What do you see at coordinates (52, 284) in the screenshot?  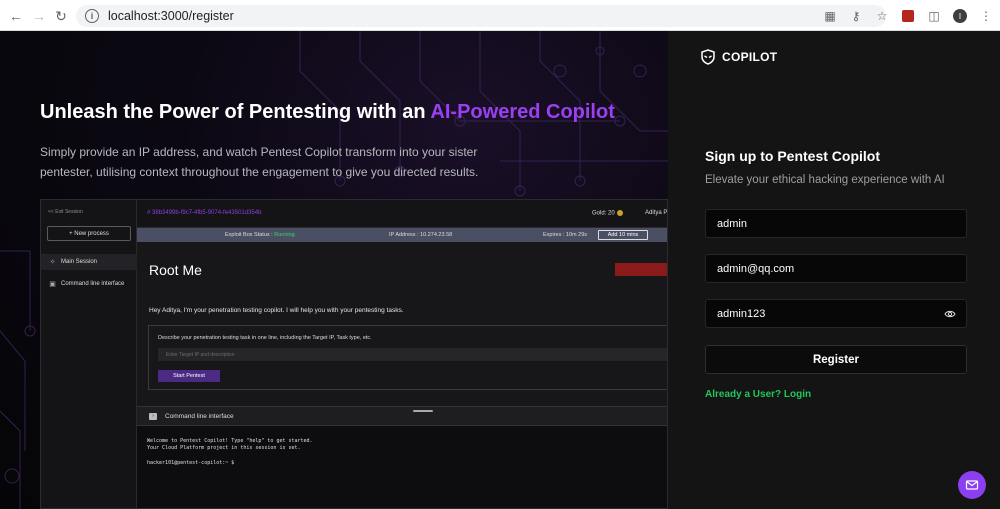 I see `terminal-icon: ▣` at bounding box center [52, 284].